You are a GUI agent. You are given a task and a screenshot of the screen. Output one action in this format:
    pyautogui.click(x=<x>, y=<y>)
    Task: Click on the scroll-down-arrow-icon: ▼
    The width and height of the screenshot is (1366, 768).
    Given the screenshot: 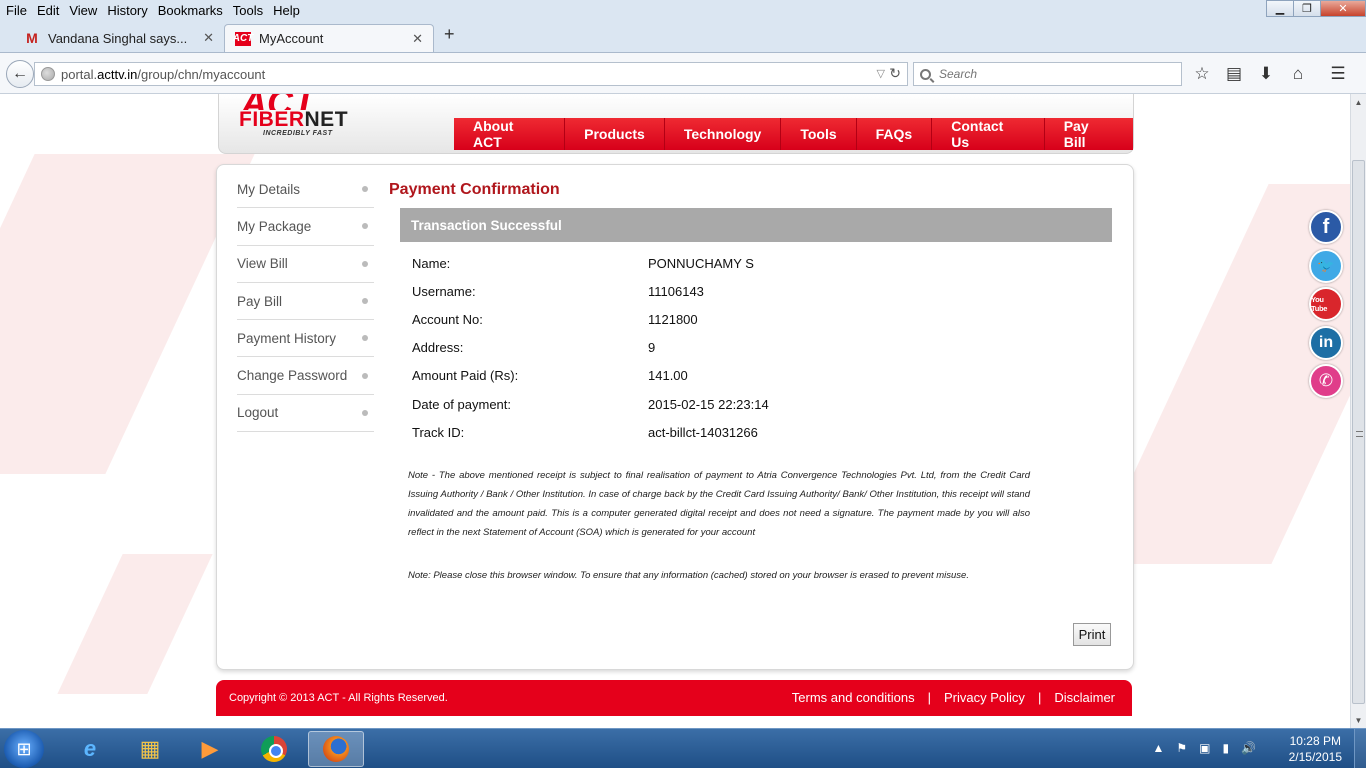 What is the action you would take?
    pyautogui.click(x=1358, y=720)
    